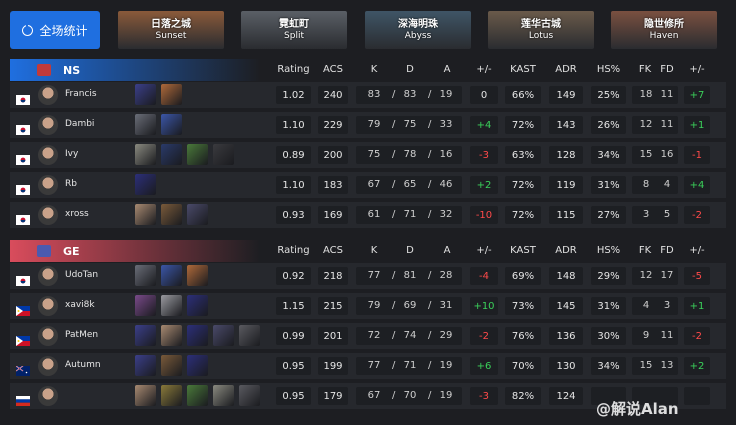 The width and height of the screenshot is (736, 425). Describe the element at coordinates (446, 365) in the screenshot. I see `stat-a: 19` at that location.